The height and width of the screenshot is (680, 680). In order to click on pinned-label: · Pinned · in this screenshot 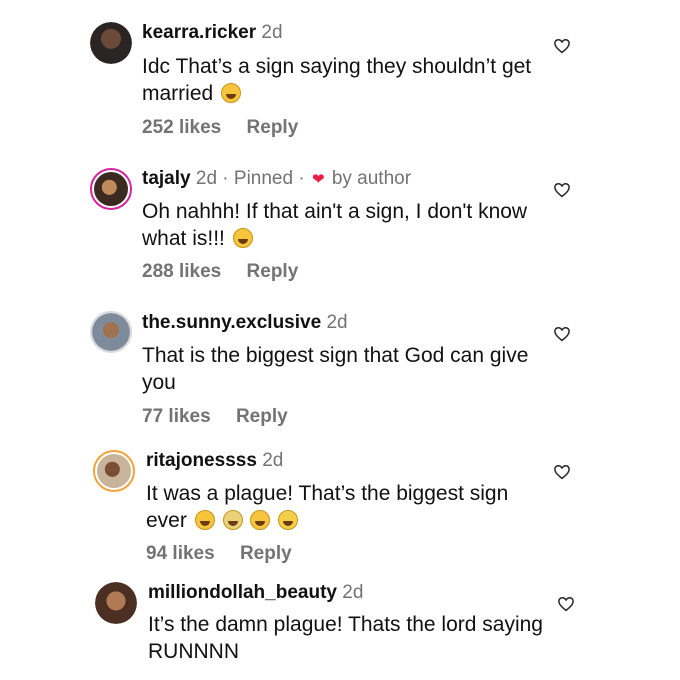, I will do `click(263, 178)`.